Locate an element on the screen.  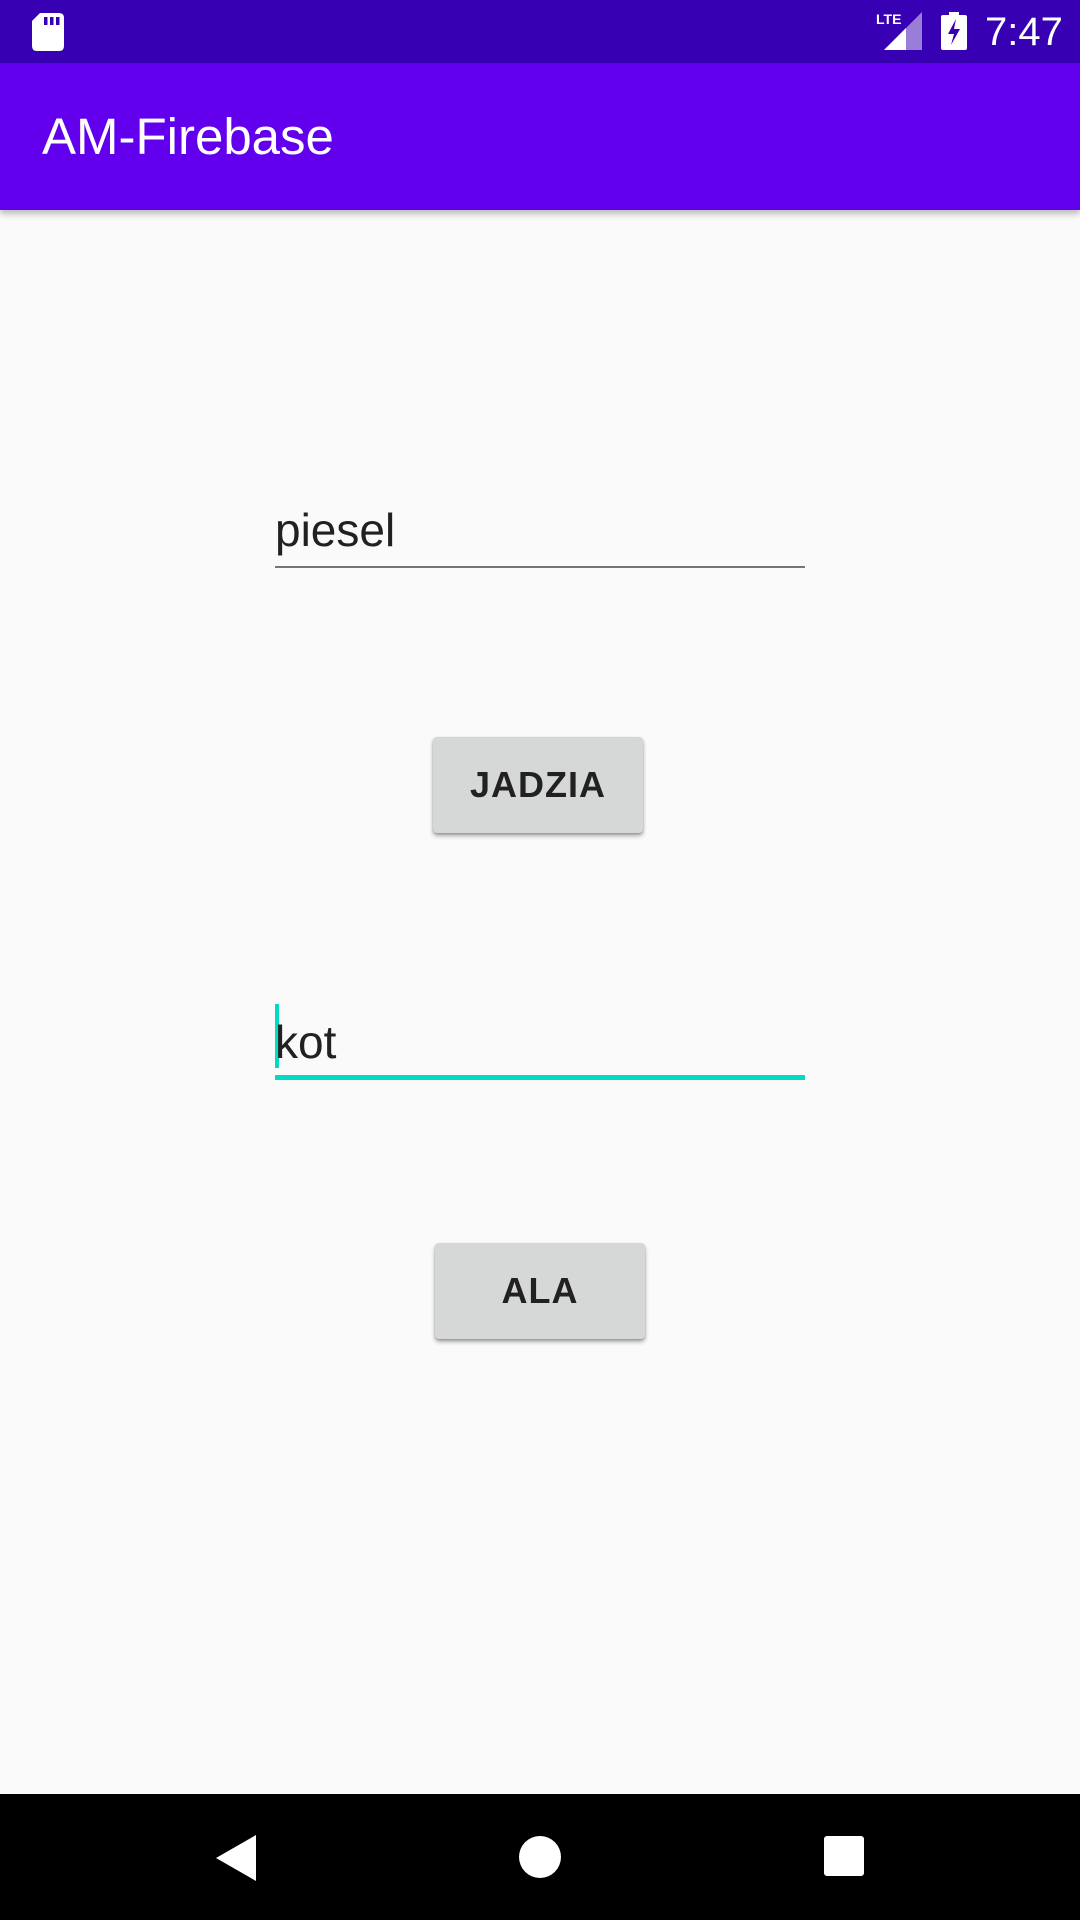
navigation-bar is located at coordinates (540, 1857).